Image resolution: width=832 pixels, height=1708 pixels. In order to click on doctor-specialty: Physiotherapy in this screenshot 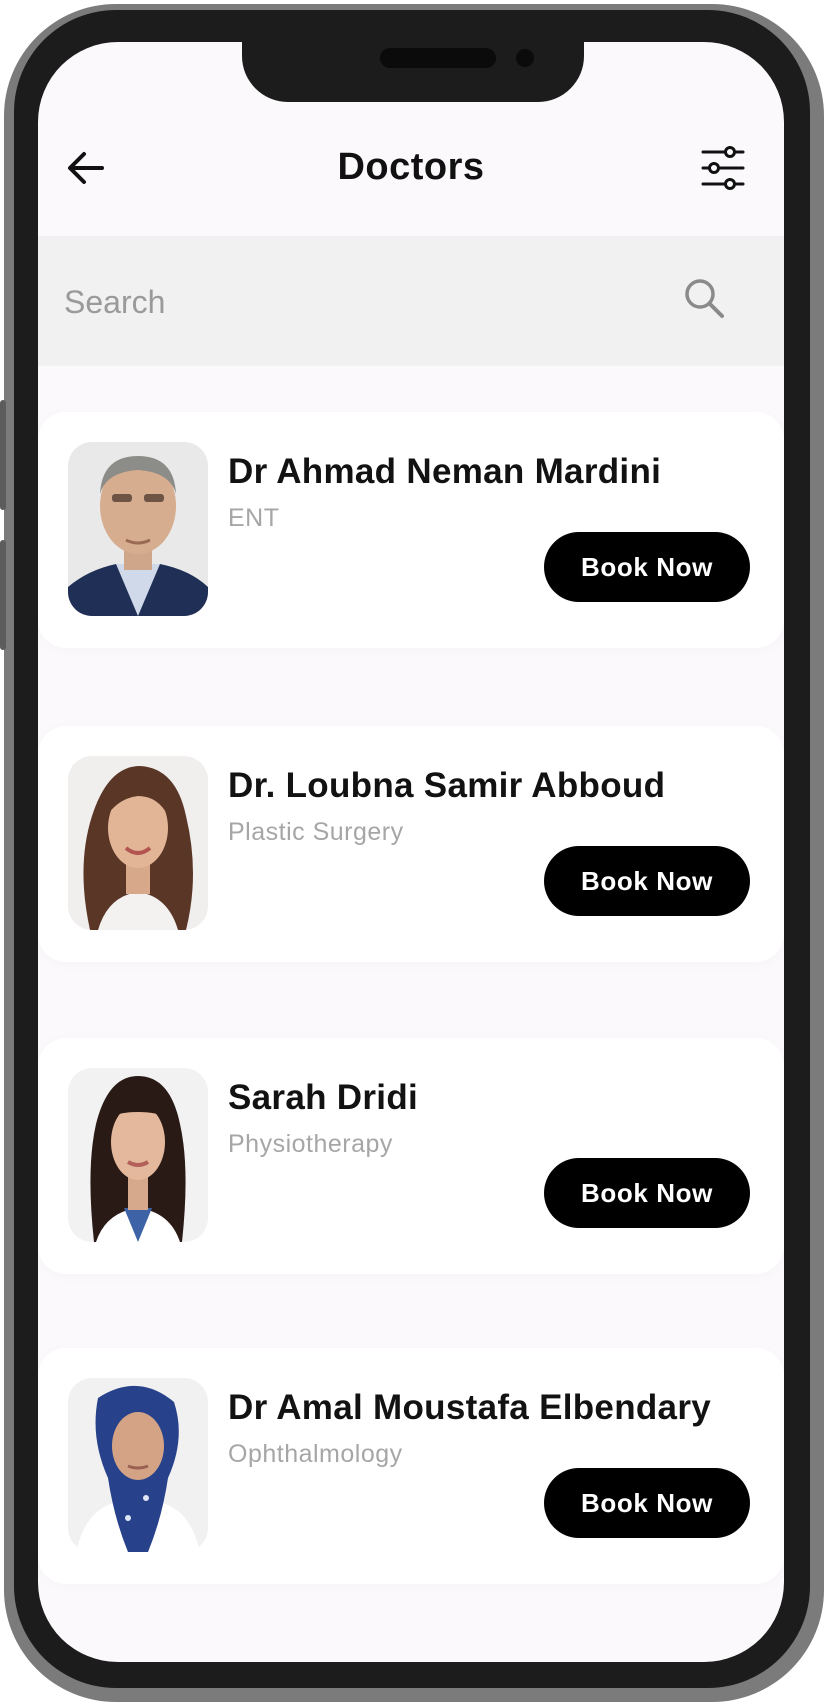, I will do `click(310, 1144)`.